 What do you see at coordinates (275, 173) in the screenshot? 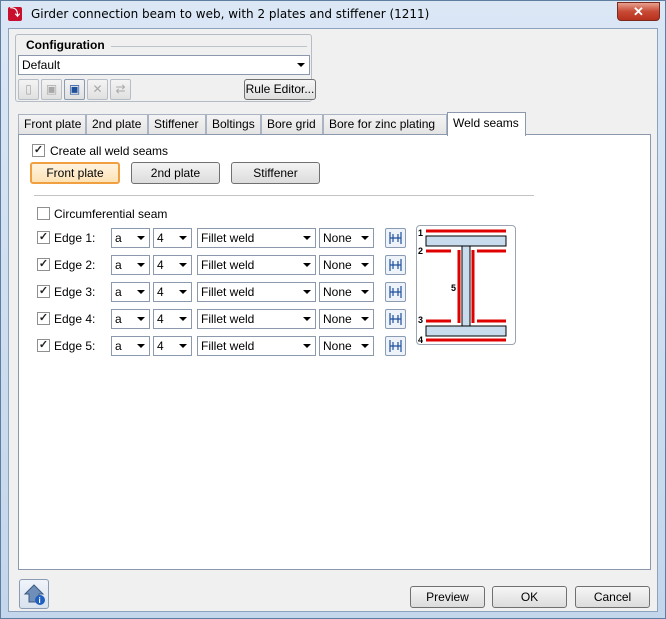
I see `stiffener-button: Stiffener` at bounding box center [275, 173].